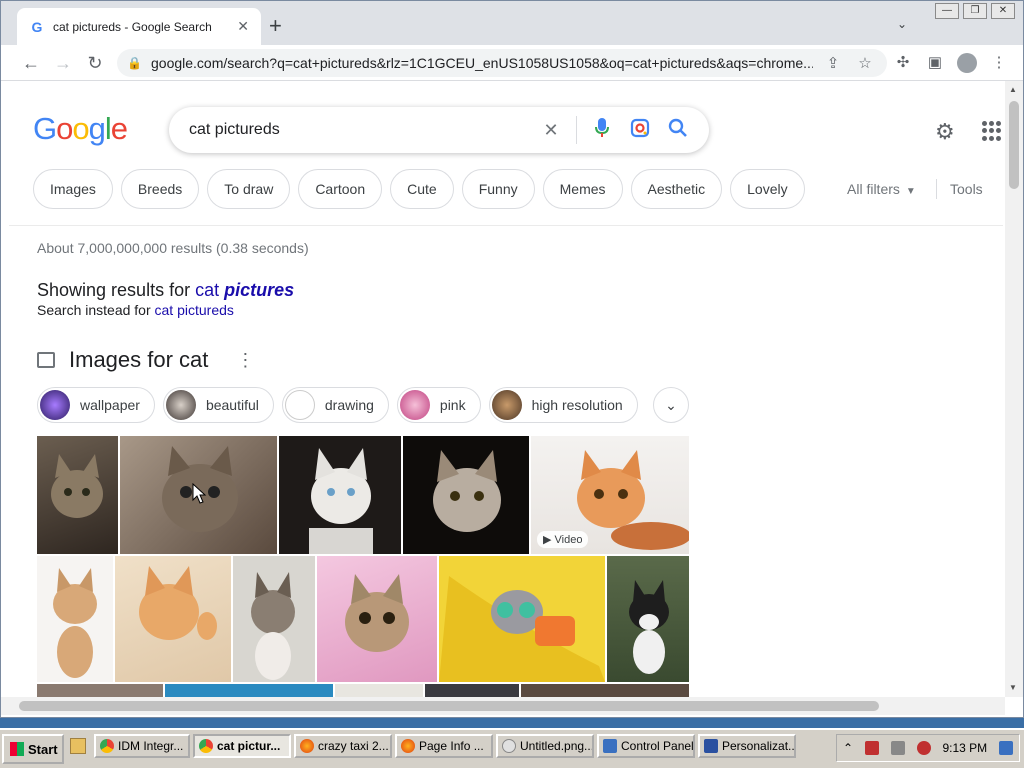 This screenshot has width=1024, height=768. Describe the element at coordinates (678, 130) in the screenshot. I see `search-icon` at that location.